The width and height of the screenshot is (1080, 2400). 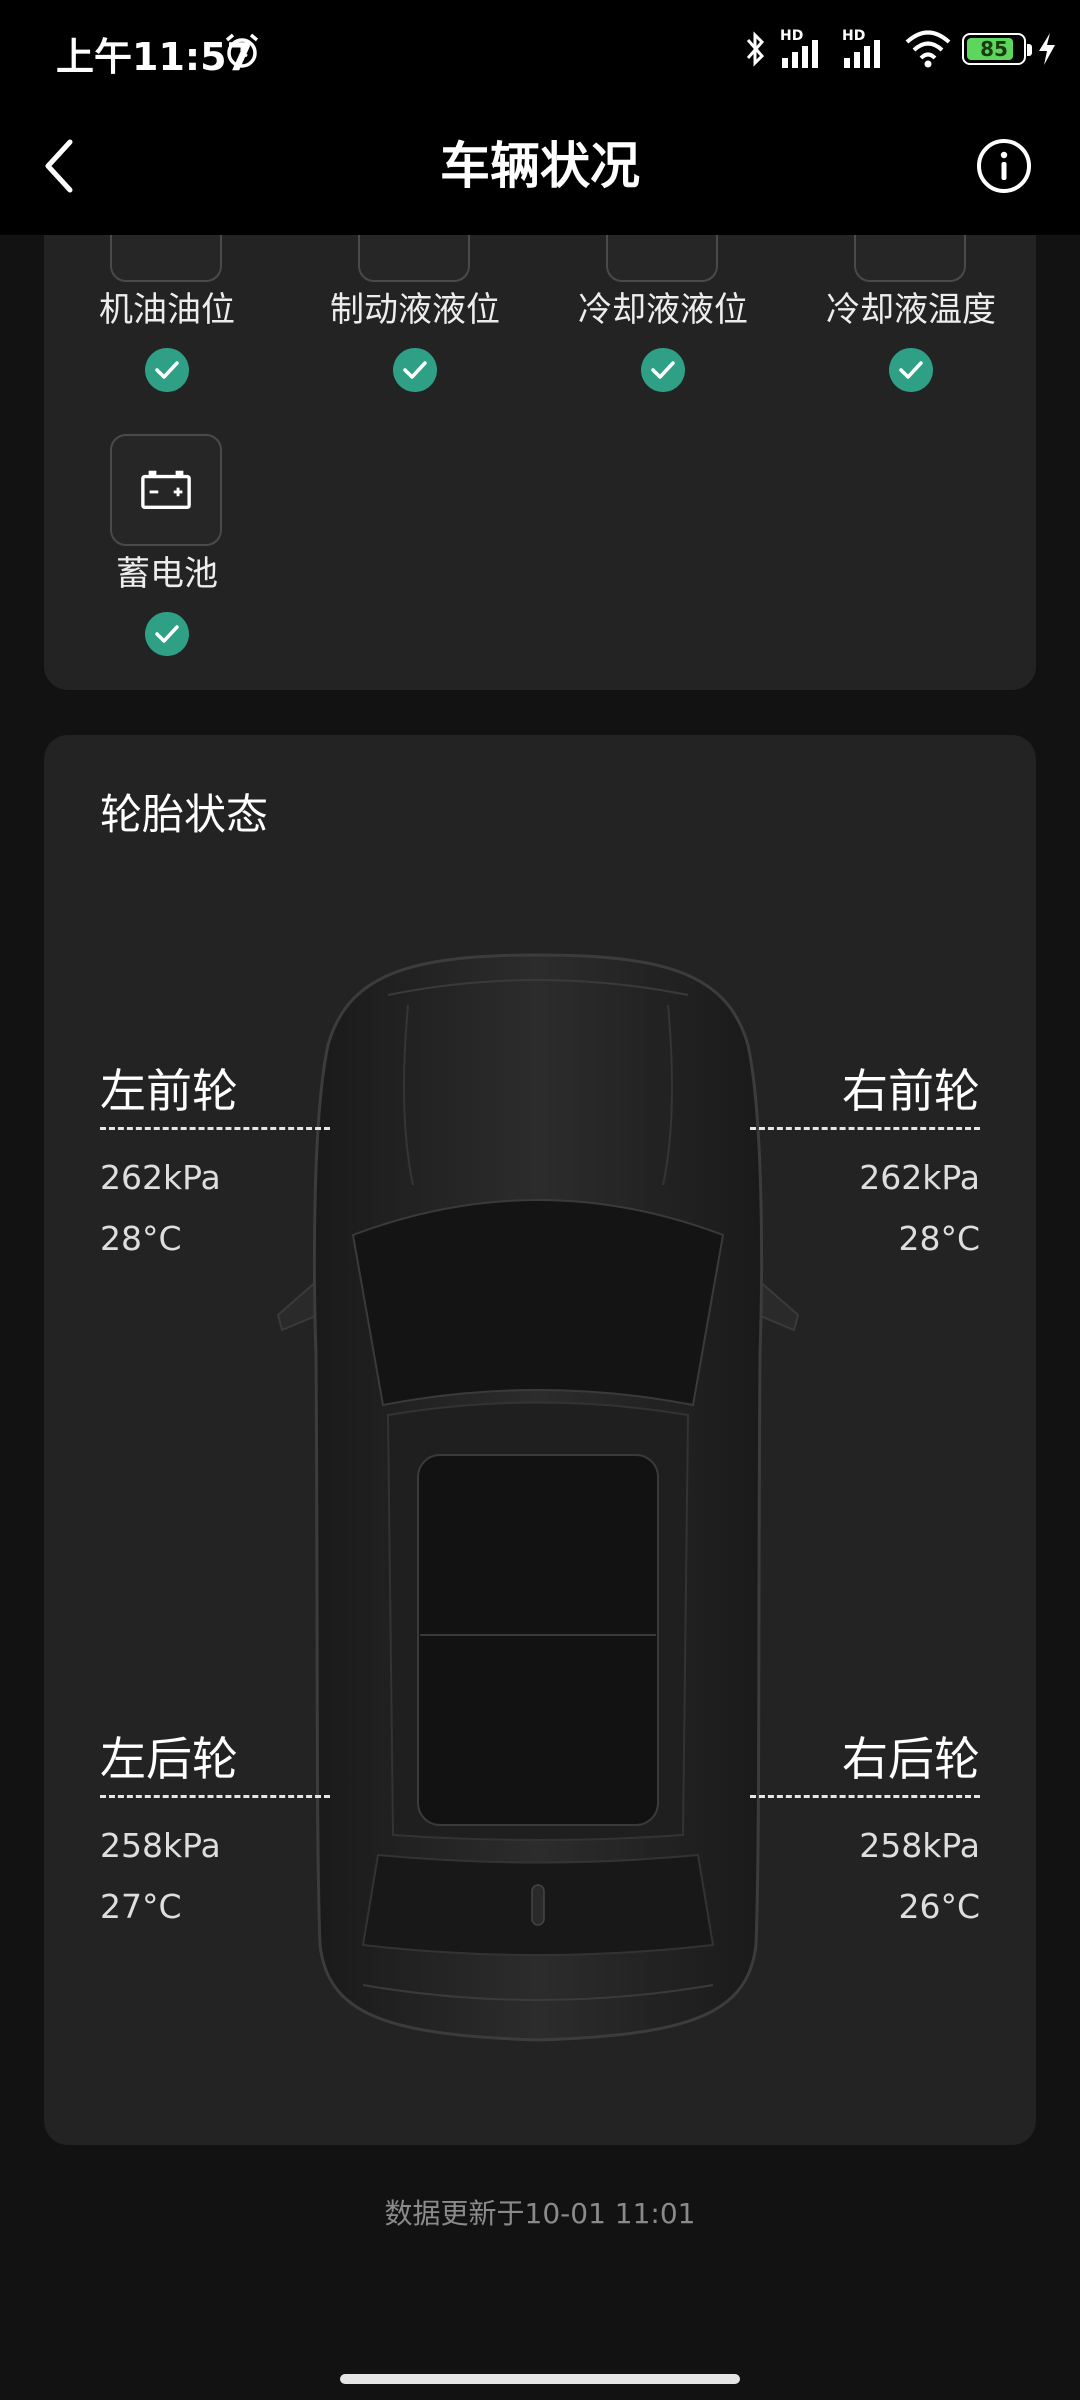 I want to click on battery-icon: 85, so click(x=997, y=49).